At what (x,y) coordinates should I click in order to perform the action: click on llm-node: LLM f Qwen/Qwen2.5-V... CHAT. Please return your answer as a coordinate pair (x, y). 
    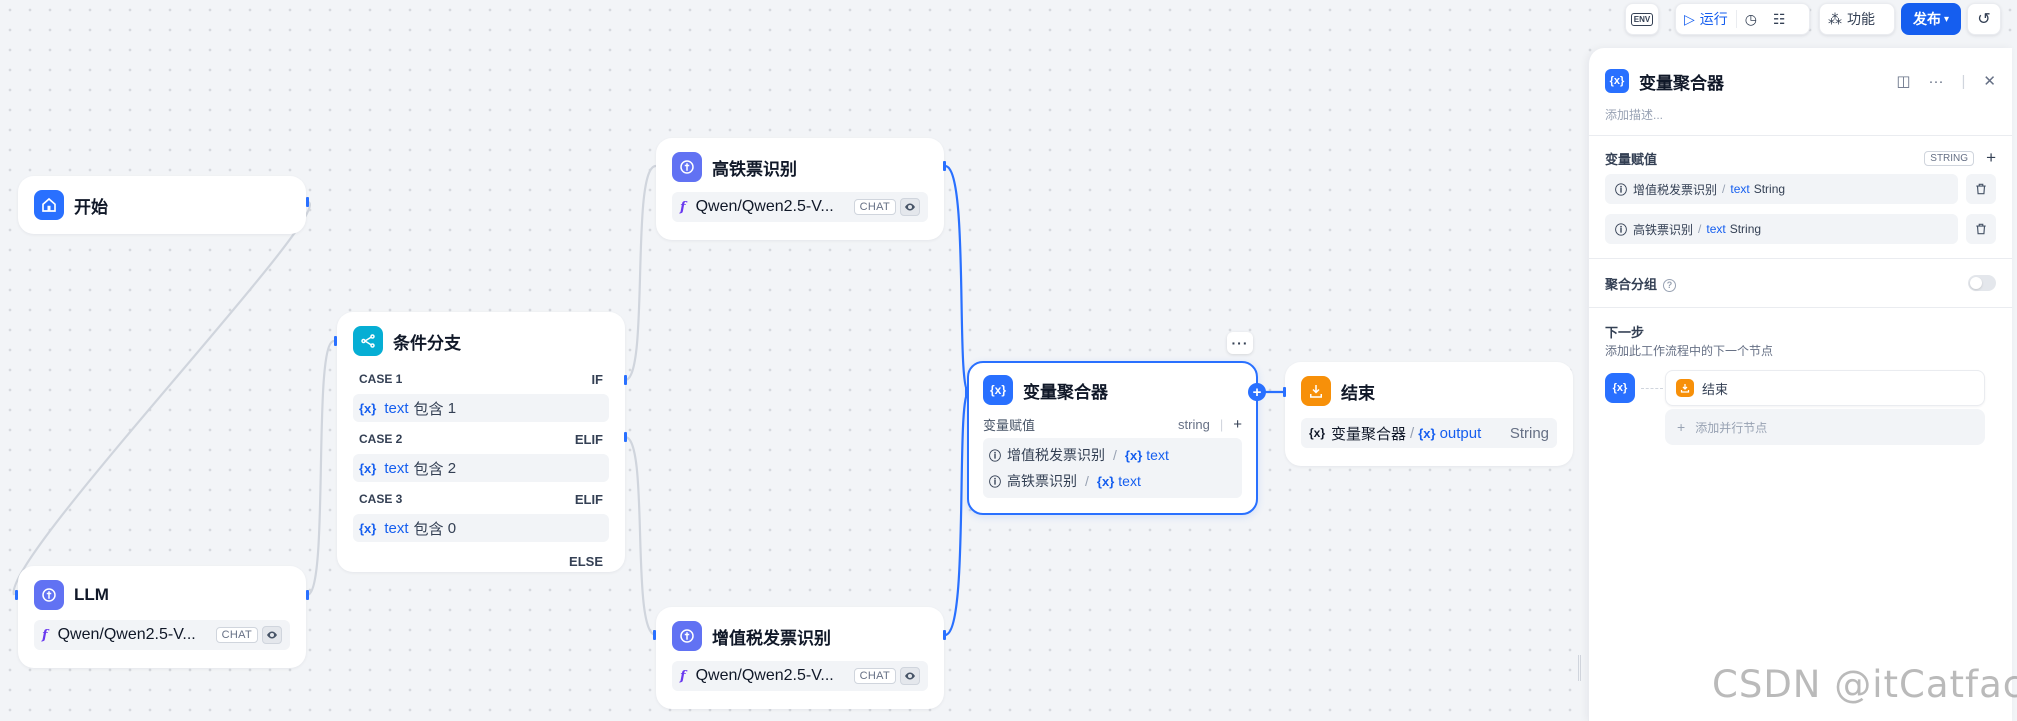
    Looking at the image, I should click on (162, 617).